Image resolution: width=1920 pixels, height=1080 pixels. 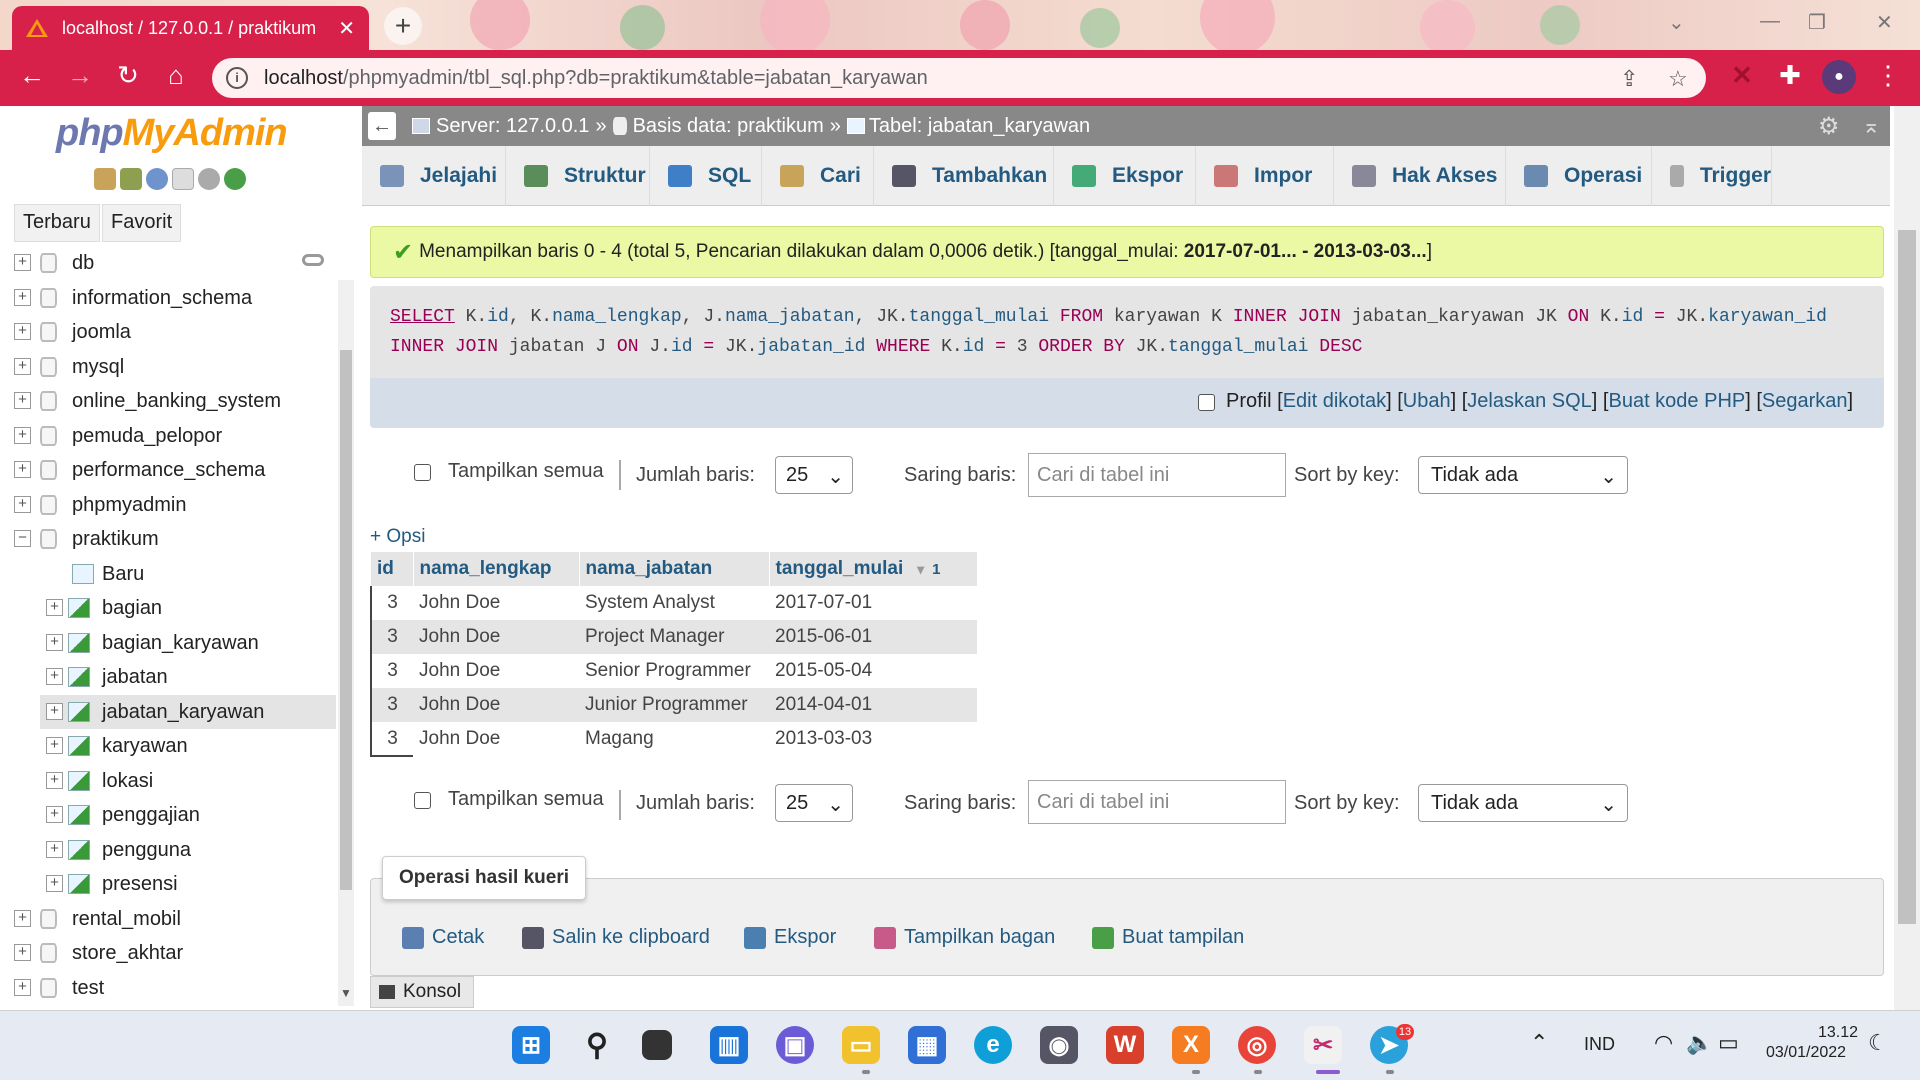 I want to click on notifications-icon: ☾, so click(x=1878, y=1043).